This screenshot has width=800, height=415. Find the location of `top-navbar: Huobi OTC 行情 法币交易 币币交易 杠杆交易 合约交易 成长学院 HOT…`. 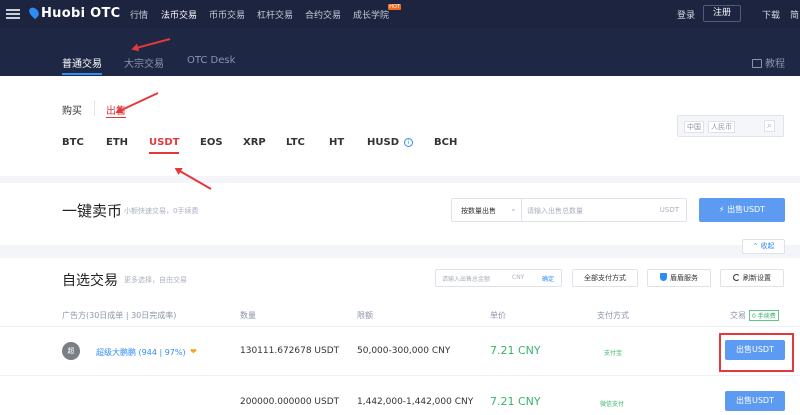

top-navbar: Huobi OTC 行情 法币交易 币币交易 杠杆交易 合约交易 成长学院 HOT… is located at coordinates (400, 14).